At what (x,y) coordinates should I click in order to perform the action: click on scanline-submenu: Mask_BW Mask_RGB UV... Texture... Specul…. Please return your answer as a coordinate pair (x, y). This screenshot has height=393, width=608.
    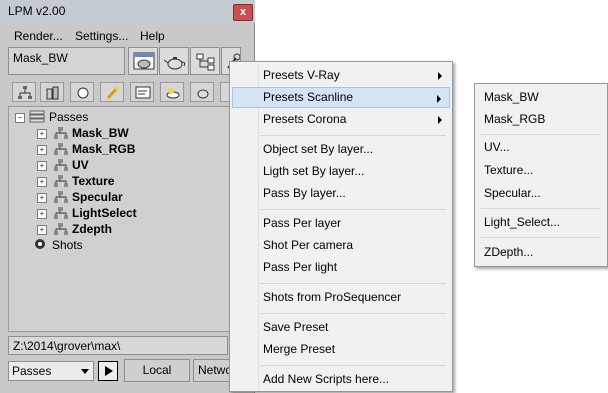
    Looking at the image, I should click on (541, 175).